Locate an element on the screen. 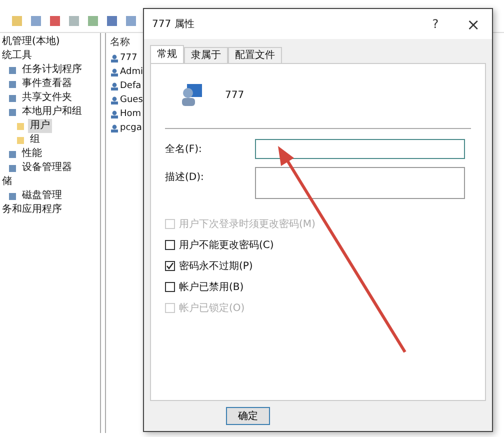 The image size is (504, 437). tree-item: 设备管理器 is located at coordinates (47, 168).